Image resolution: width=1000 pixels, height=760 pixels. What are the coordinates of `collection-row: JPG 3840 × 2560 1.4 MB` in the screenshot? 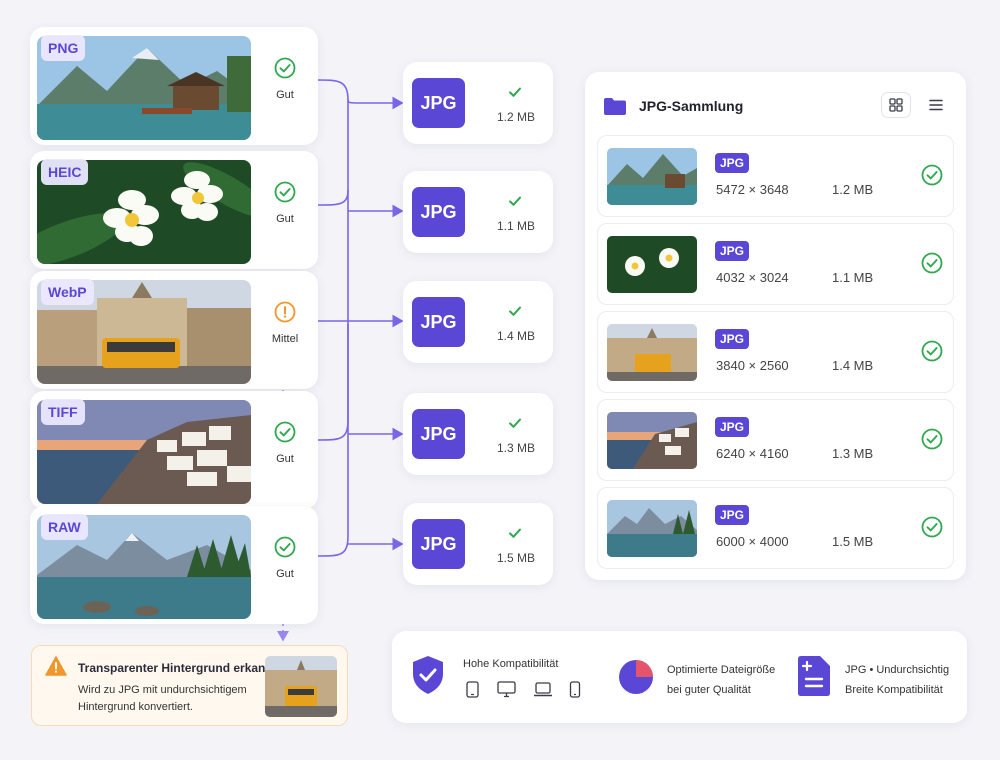 It's located at (775, 352).